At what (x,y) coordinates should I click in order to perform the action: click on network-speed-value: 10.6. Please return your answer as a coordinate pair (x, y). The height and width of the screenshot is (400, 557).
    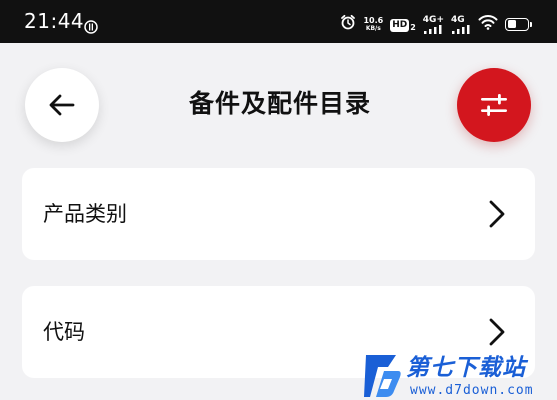
    Looking at the image, I should click on (373, 20).